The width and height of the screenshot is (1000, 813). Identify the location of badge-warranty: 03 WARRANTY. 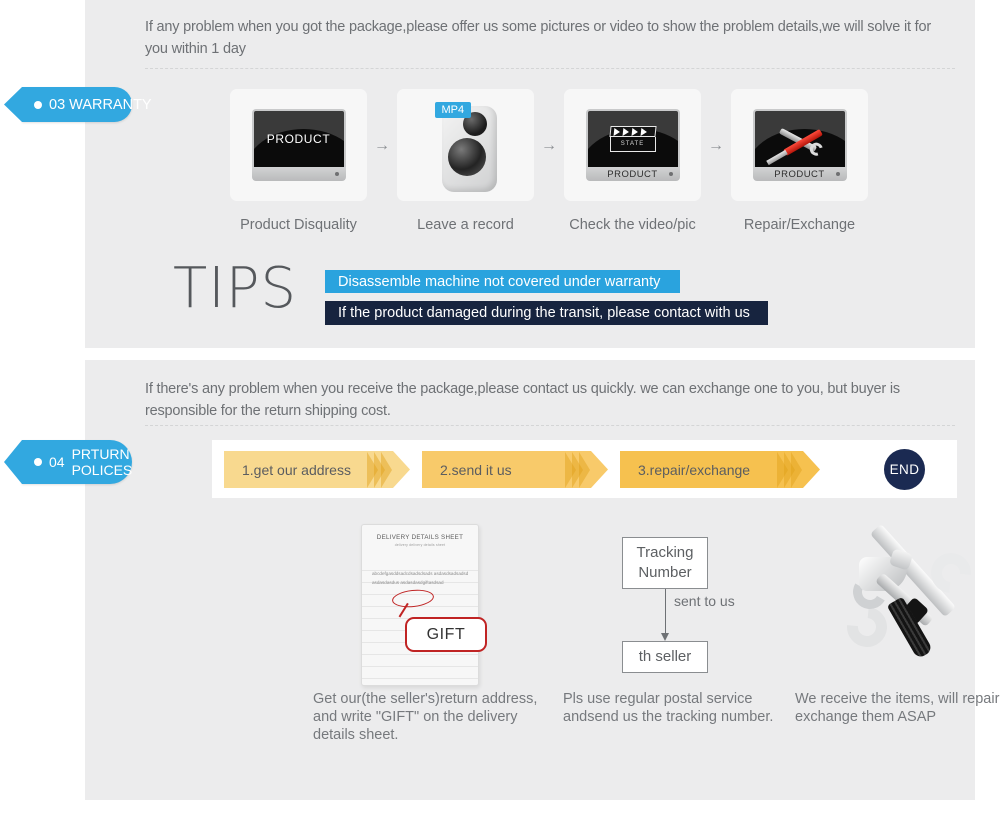
(87, 104).